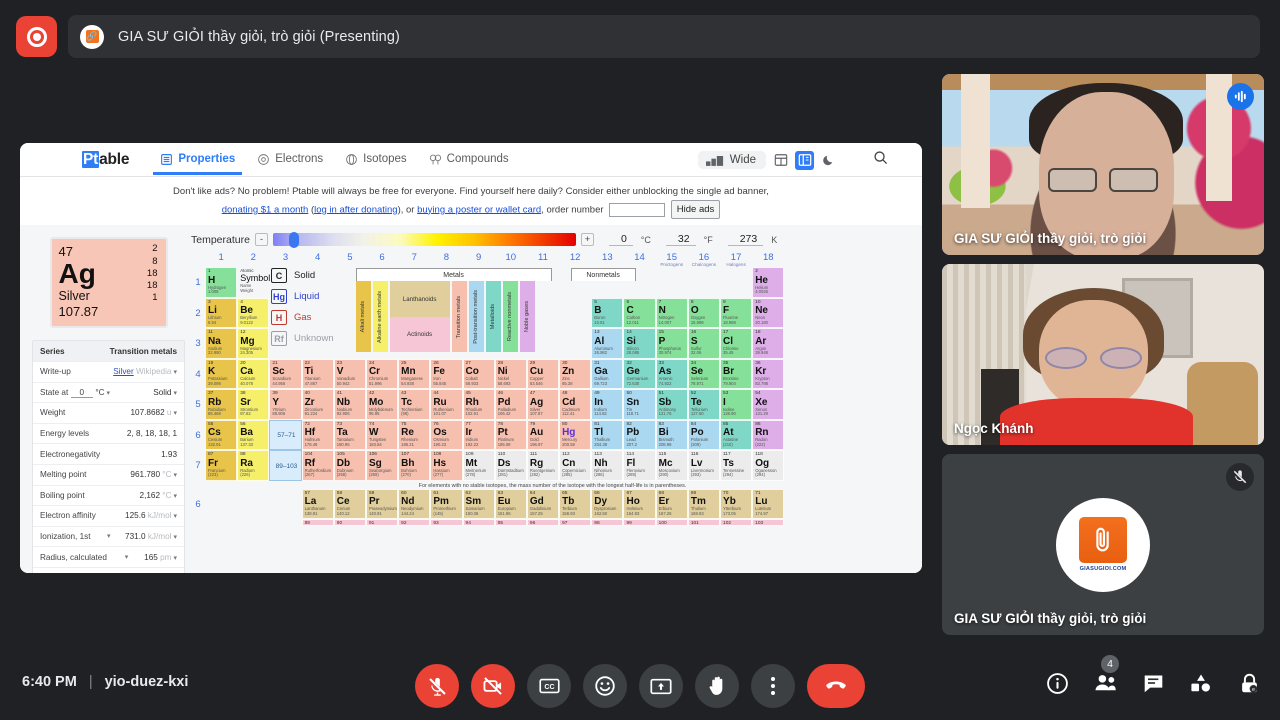 Image resolution: width=1280 pixels, height=720 pixels. I want to click on element-cell-Ag: 47 Ag Silver 107.87, so click(543, 404).